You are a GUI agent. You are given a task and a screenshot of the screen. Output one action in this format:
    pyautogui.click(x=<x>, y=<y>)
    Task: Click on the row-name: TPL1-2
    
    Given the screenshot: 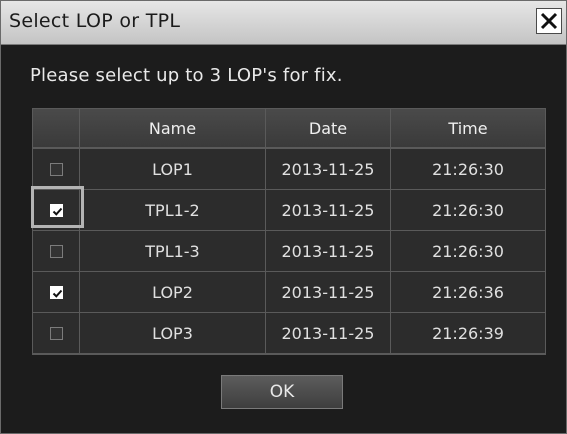 What is the action you would take?
    pyautogui.click(x=172, y=210)
    